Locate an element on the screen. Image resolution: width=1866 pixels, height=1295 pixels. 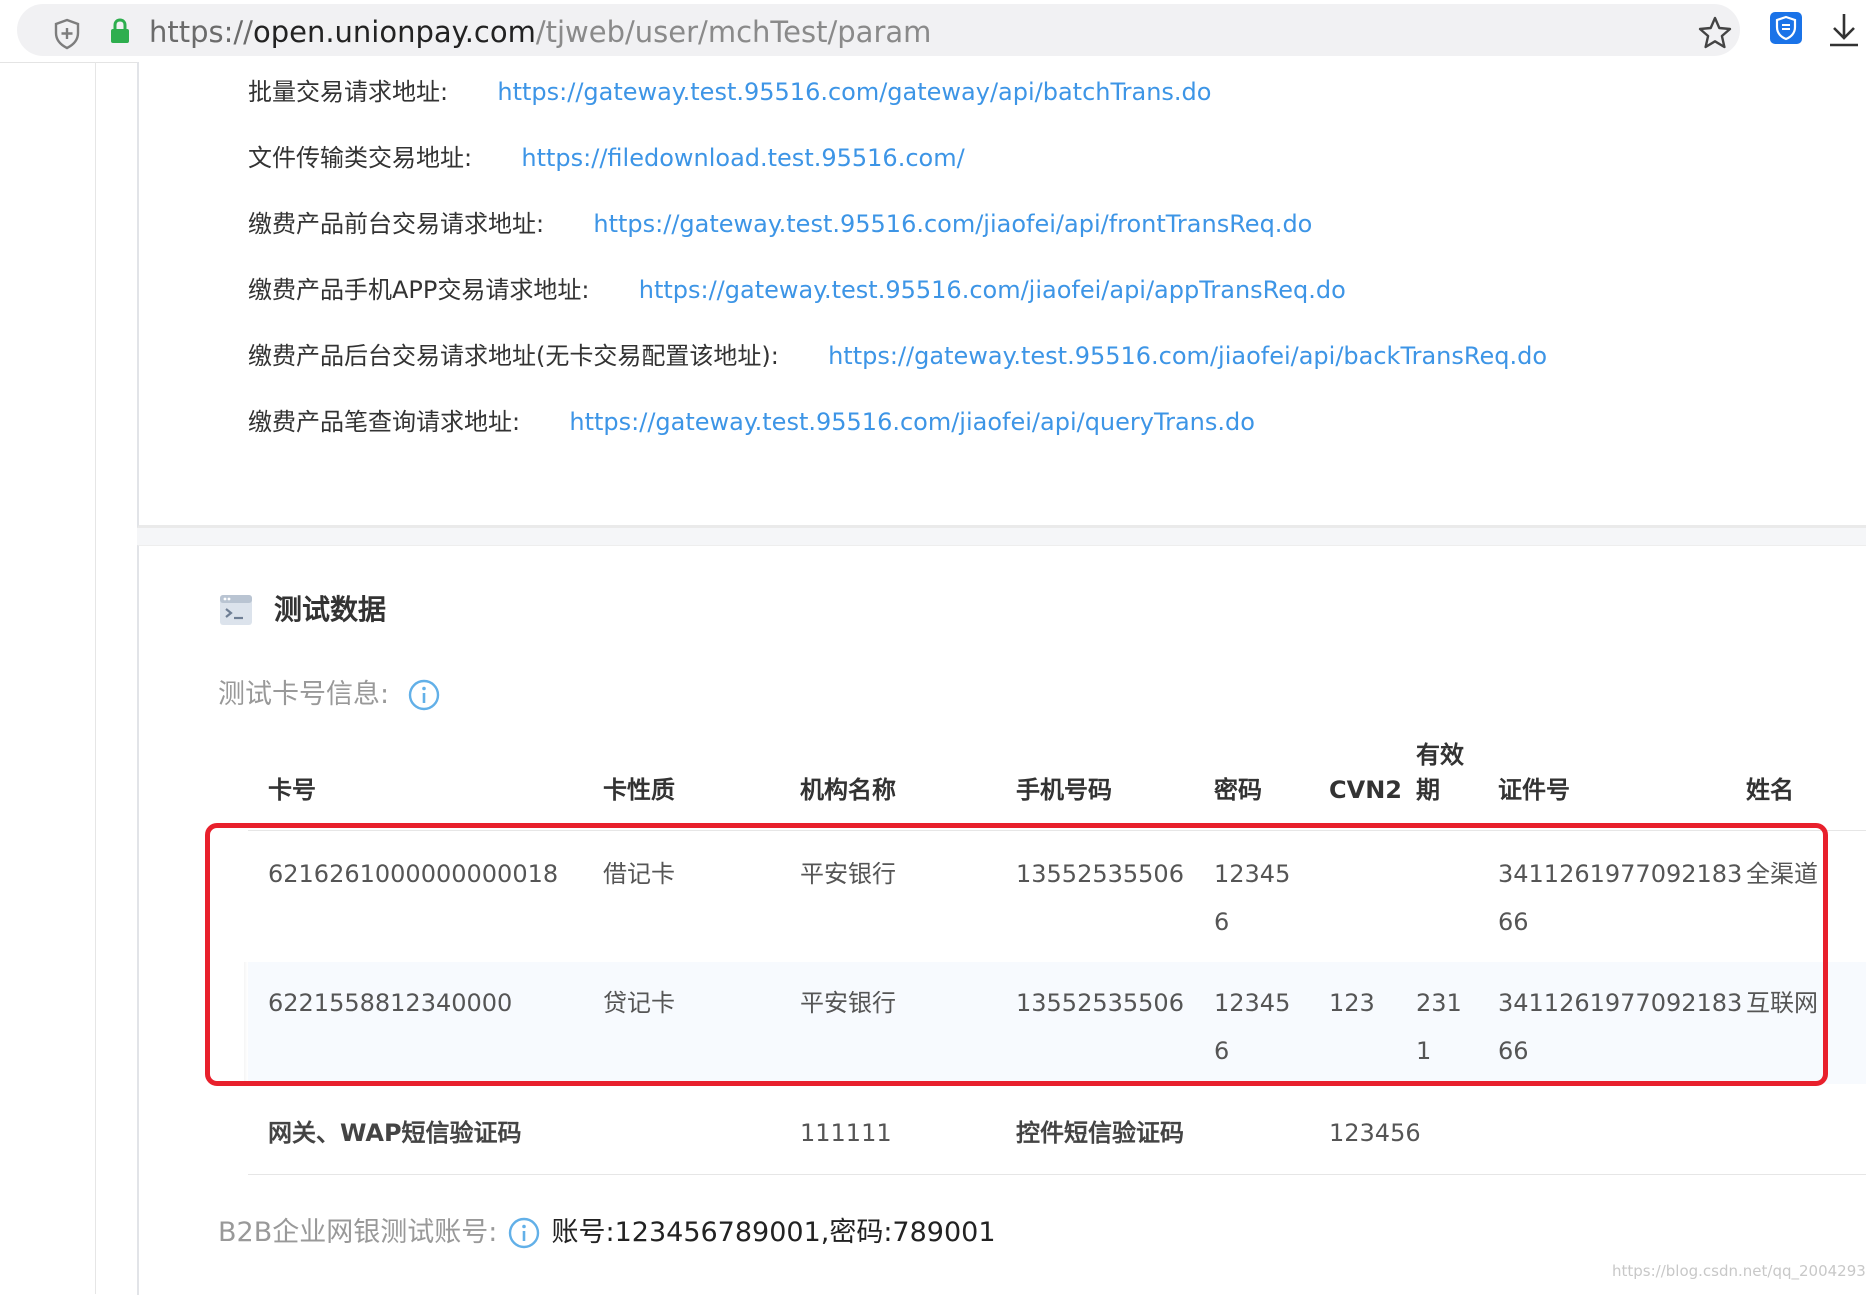
shield-icon is located at coordinates (67, 34).